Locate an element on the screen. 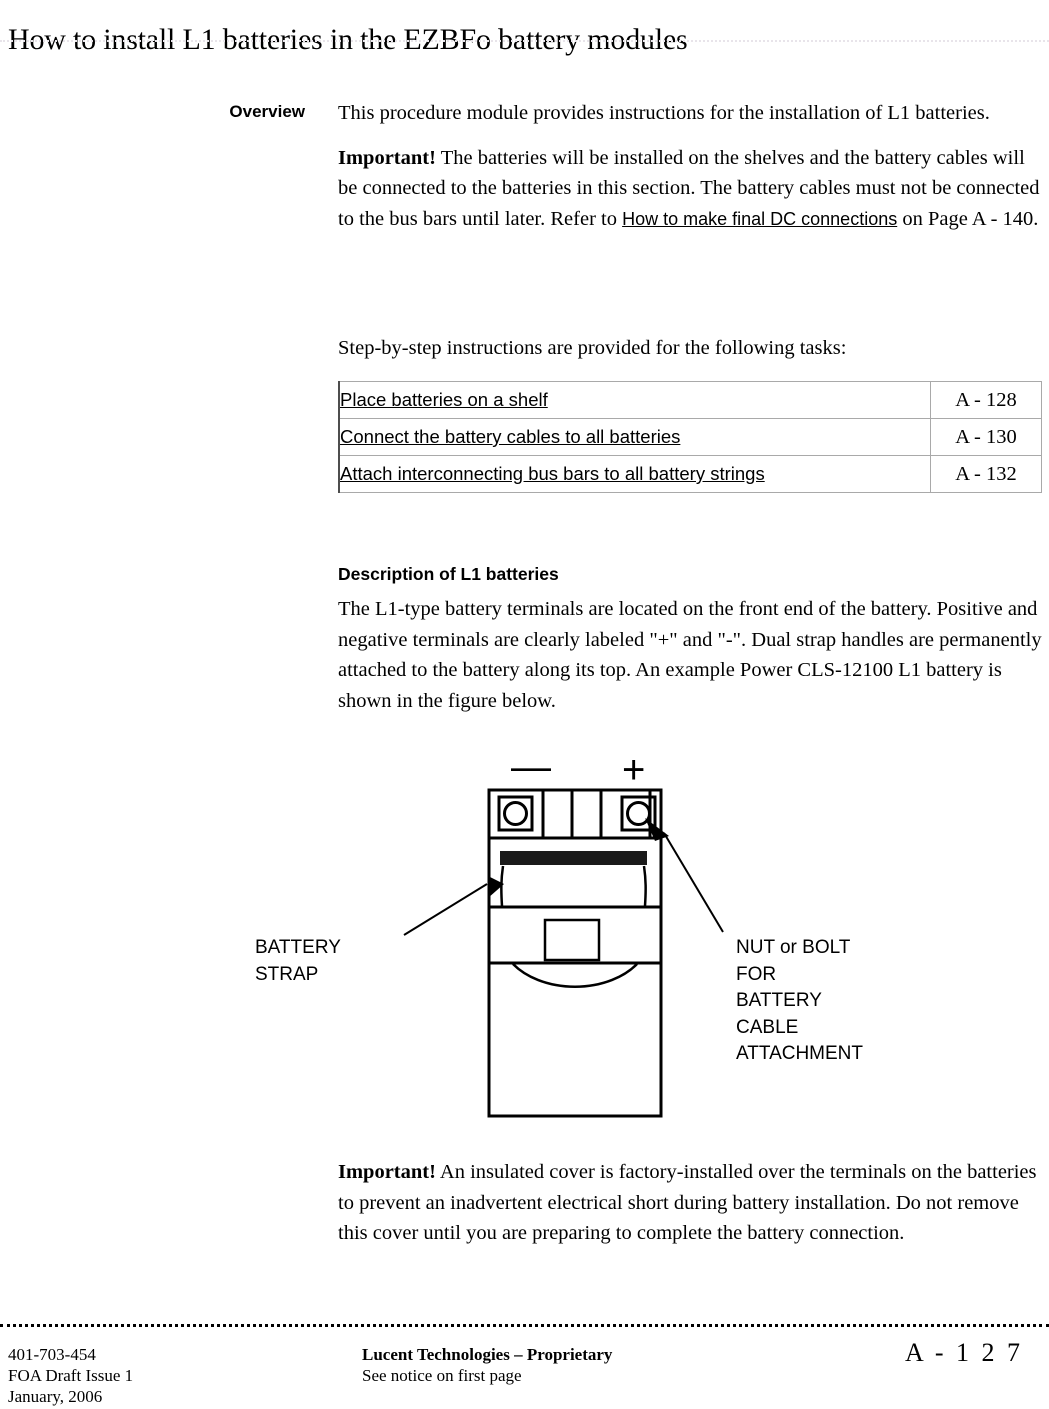 The width and height of the screenshot is (1049, 1409). header-divider is located at coordinates (524, 42).